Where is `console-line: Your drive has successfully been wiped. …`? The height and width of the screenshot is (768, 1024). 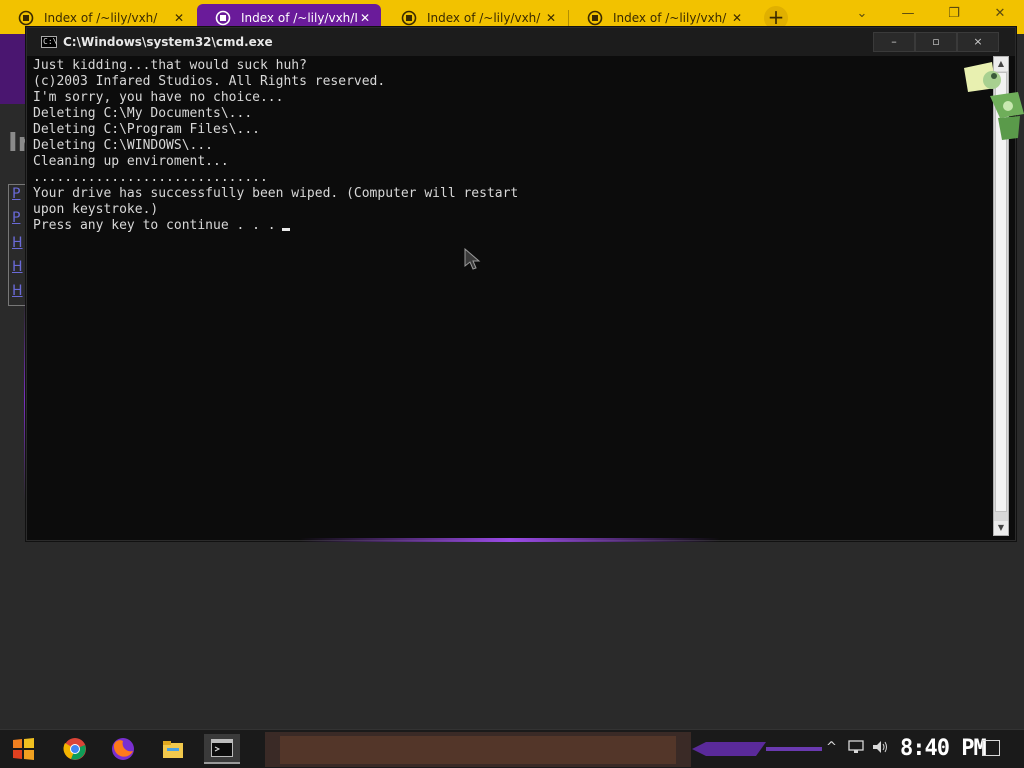 console-line: Your drive has successfully been wiped. … is located at coordinates (276, 193).